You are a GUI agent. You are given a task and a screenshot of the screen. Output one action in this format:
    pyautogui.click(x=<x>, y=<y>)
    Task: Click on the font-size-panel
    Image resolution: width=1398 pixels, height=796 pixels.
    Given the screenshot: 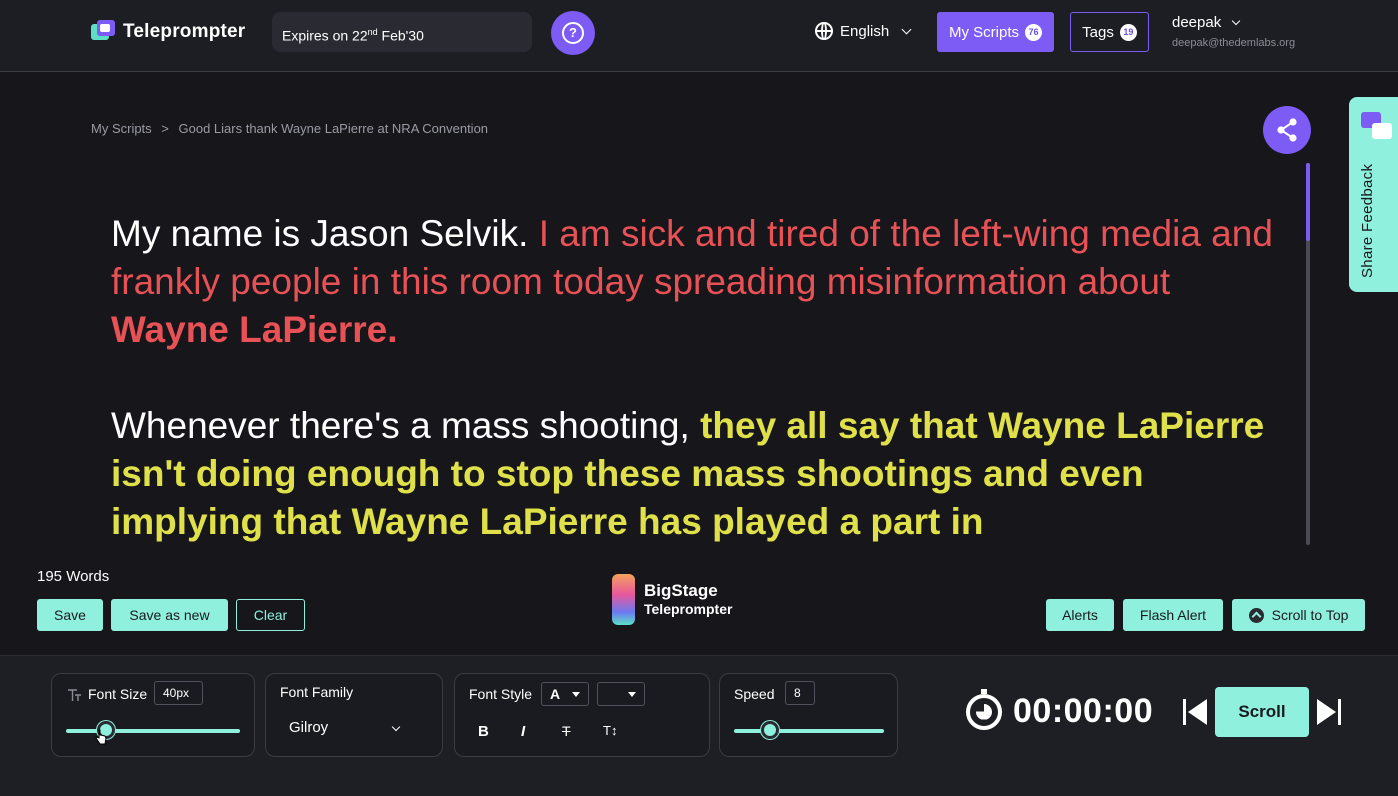 What is the action you would take?
    pyautogui.click(x=153, y=715)
    